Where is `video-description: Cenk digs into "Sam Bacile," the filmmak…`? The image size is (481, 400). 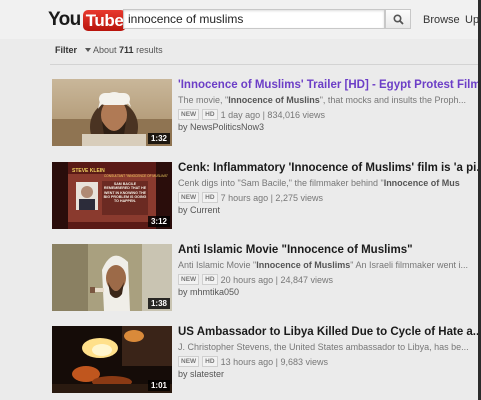
video-description: Cenk digs into "Sam Bacile," the filmmak… is located at coordinates (329, 183).